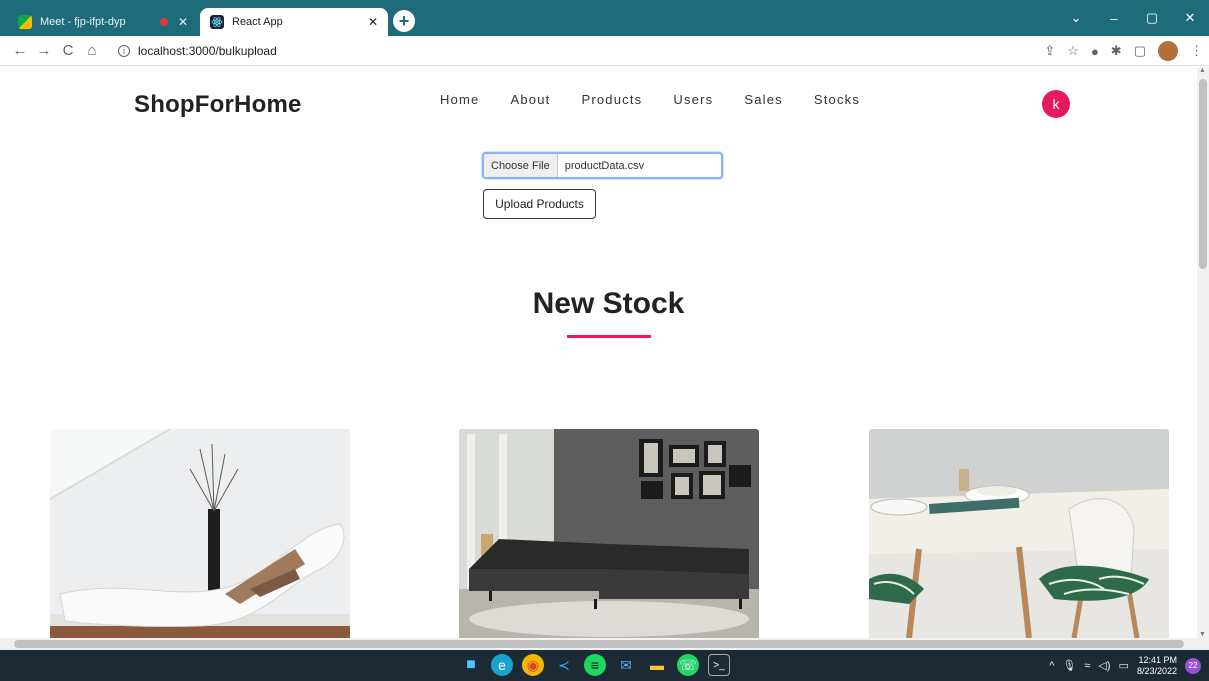 Image resolution: width=1209 pixels, height=681 pixels. I want to click on chaise-lounge-image, so click(200, 533).